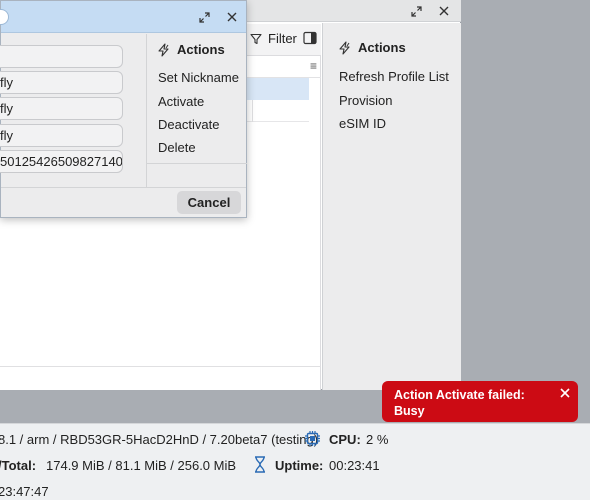 Image resolution: width=590 pixels, height=500 pixels. What do you see at coordinates (61, 135) in the screenshot?
I see `provider-field: fly` at bounding box center [61, 135].